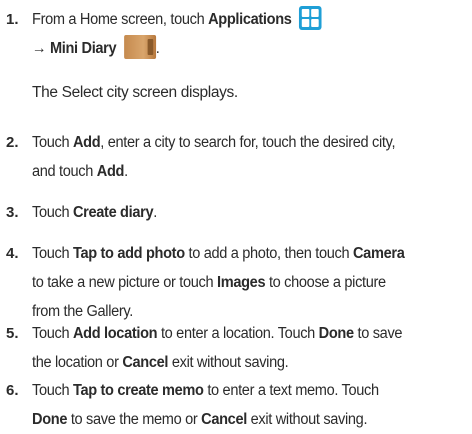 This screenshot has width=472, height=434. I want to click on text-run: From a Home screen, touch, so click(120, 19).